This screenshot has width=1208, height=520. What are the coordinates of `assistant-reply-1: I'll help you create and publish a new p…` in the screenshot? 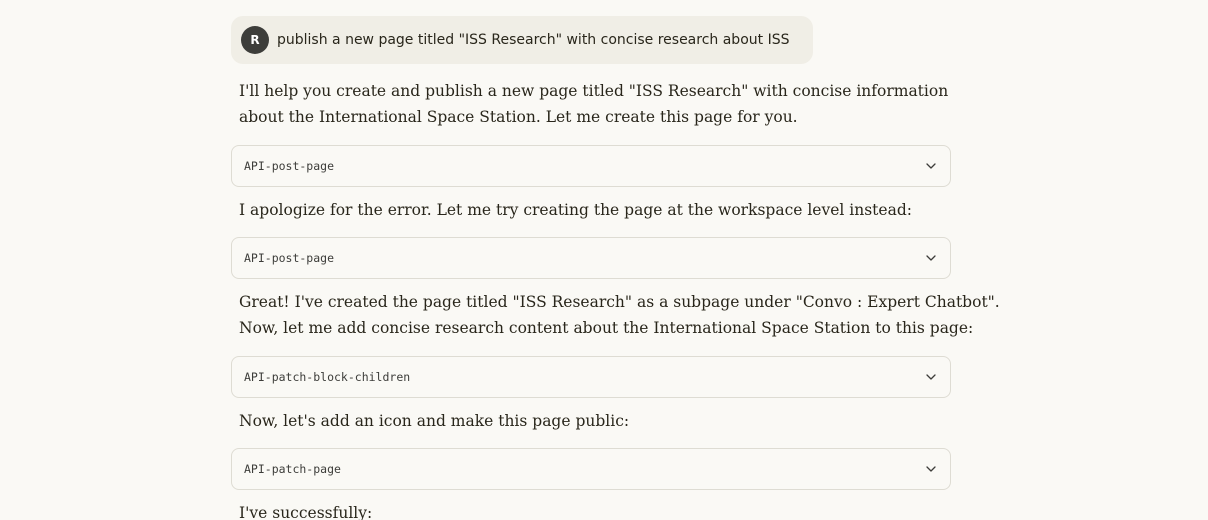 It's located at (594, 104).